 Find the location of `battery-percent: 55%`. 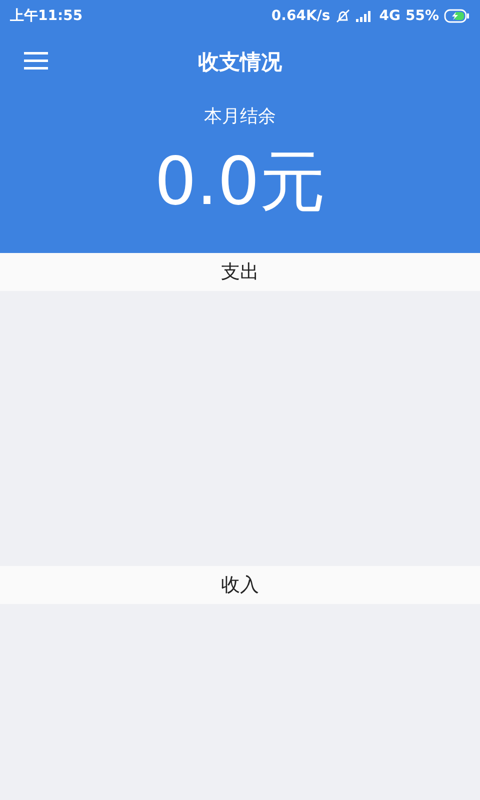

battery-percent: 55% is located at coordinates (422, 16).